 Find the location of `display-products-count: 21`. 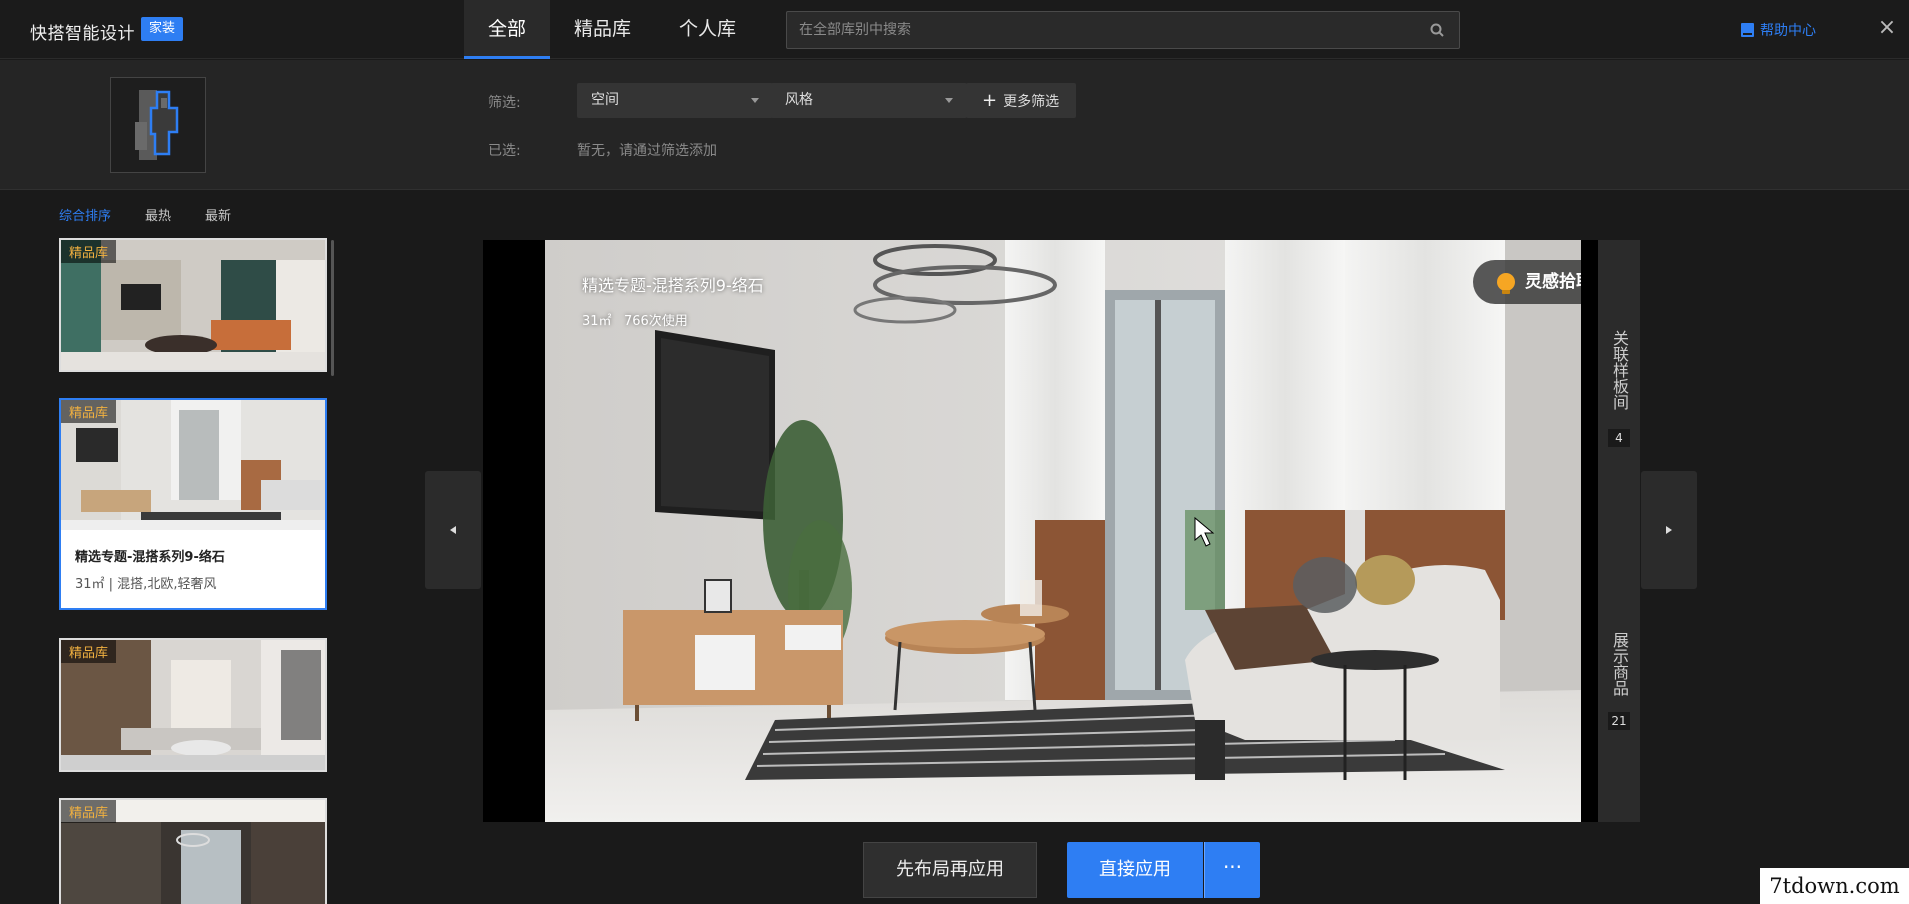

display-products-count: 21 is located at coordinates (1619, 721).